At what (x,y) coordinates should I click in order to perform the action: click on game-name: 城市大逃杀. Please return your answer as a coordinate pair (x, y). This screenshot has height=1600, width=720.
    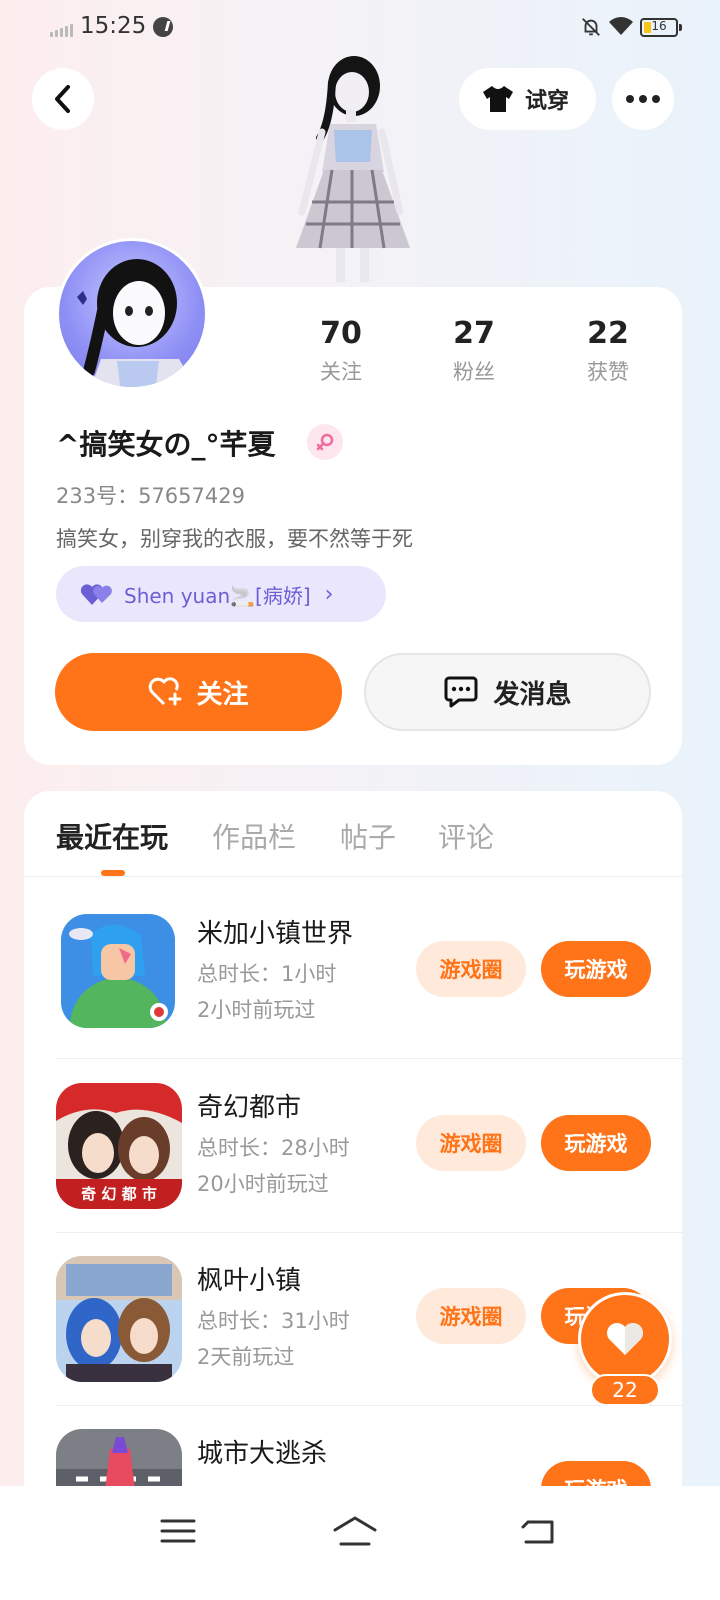
    Looking at the image, I should click on (262, 1454).